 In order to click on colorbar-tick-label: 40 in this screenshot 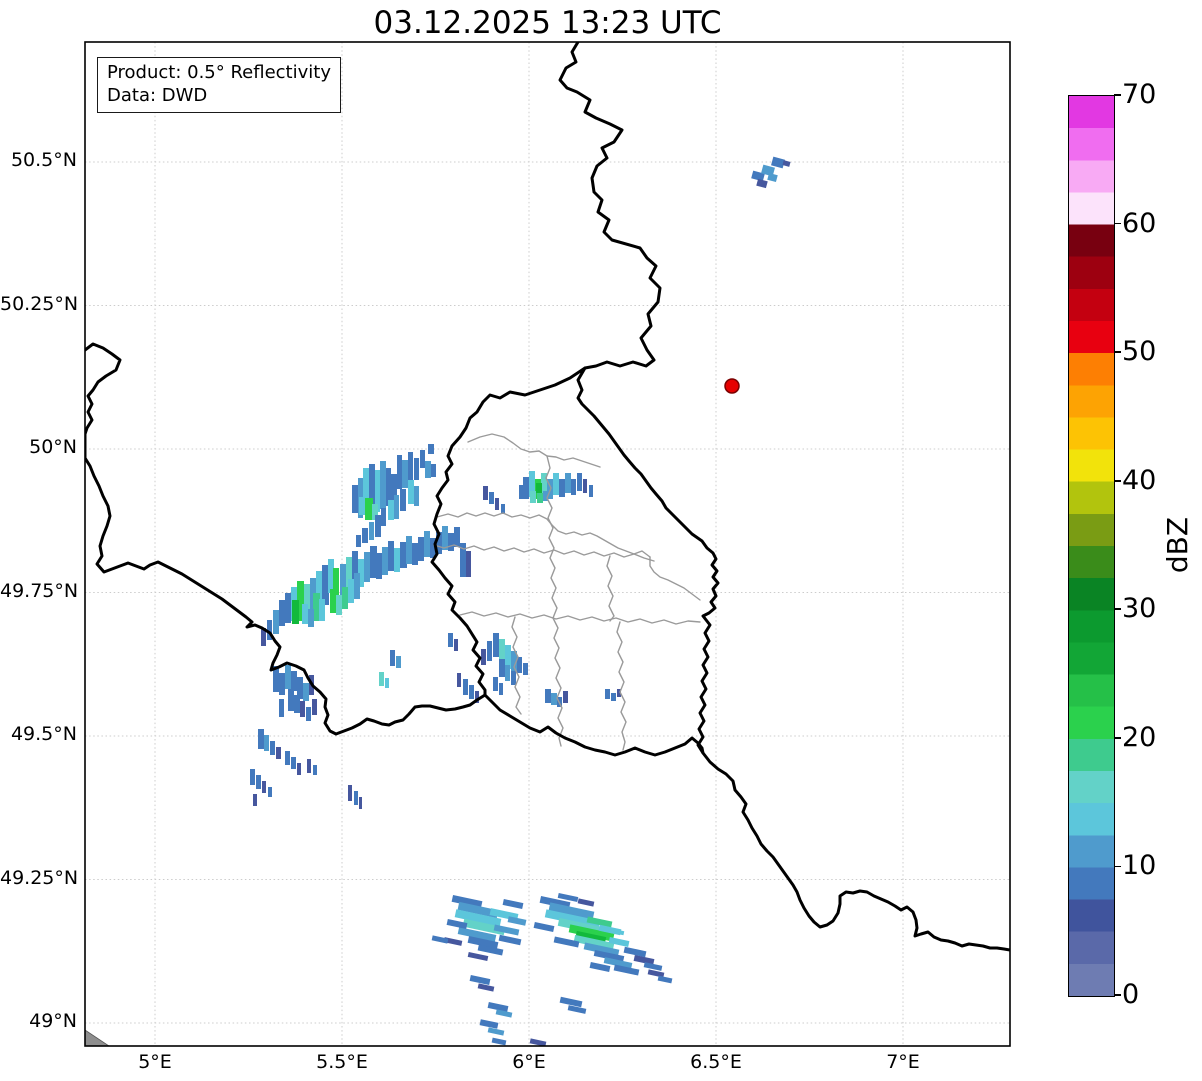, I will do `click(1139, 480)`.